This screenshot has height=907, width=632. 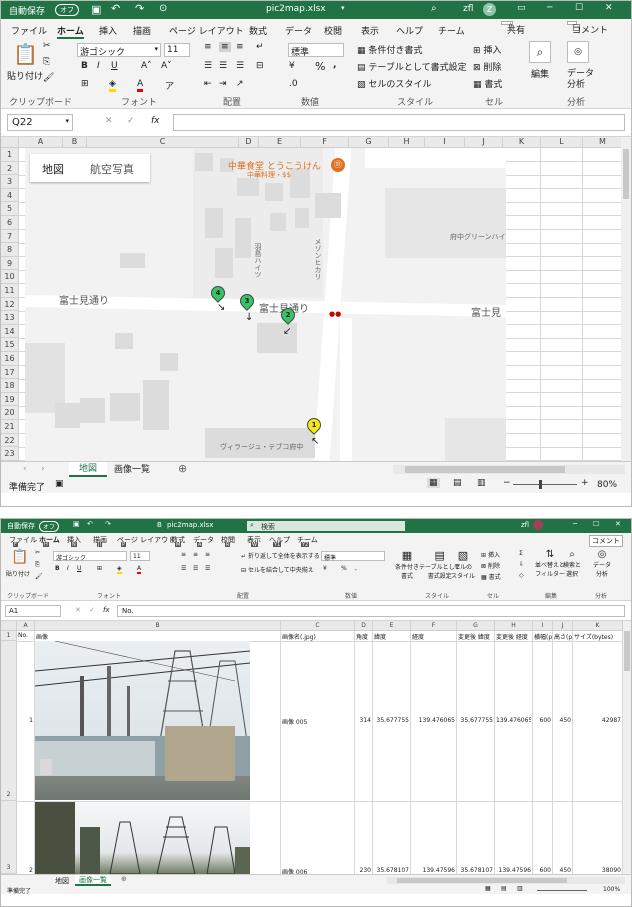 I want to click on paste-label: 貼り付け, so click(x=25, y=75).